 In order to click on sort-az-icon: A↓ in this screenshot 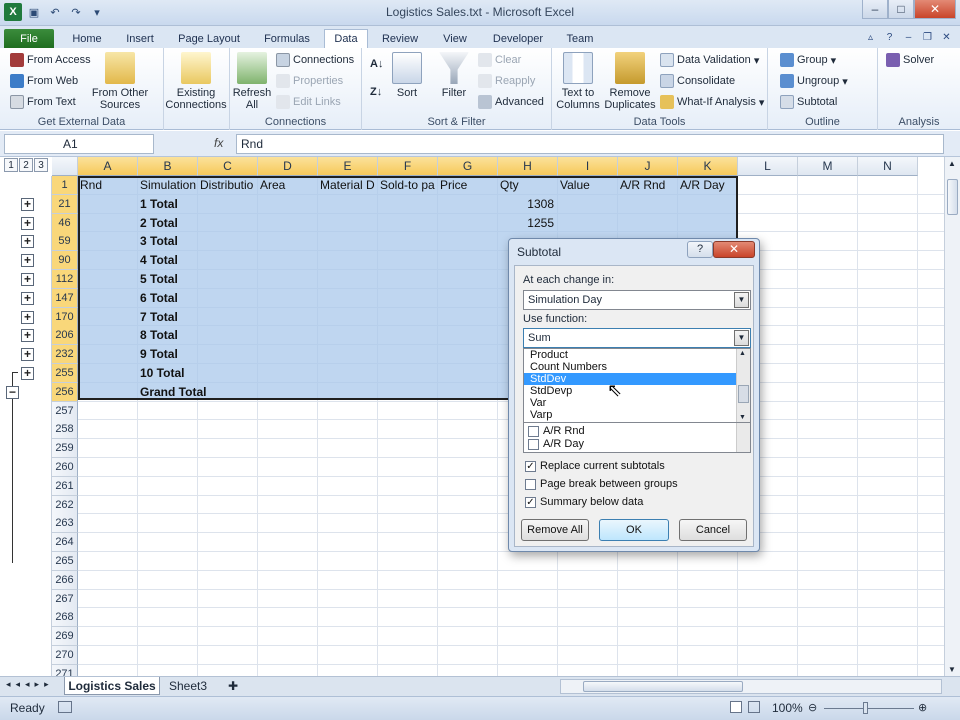, I will do `click(376, 64)`.